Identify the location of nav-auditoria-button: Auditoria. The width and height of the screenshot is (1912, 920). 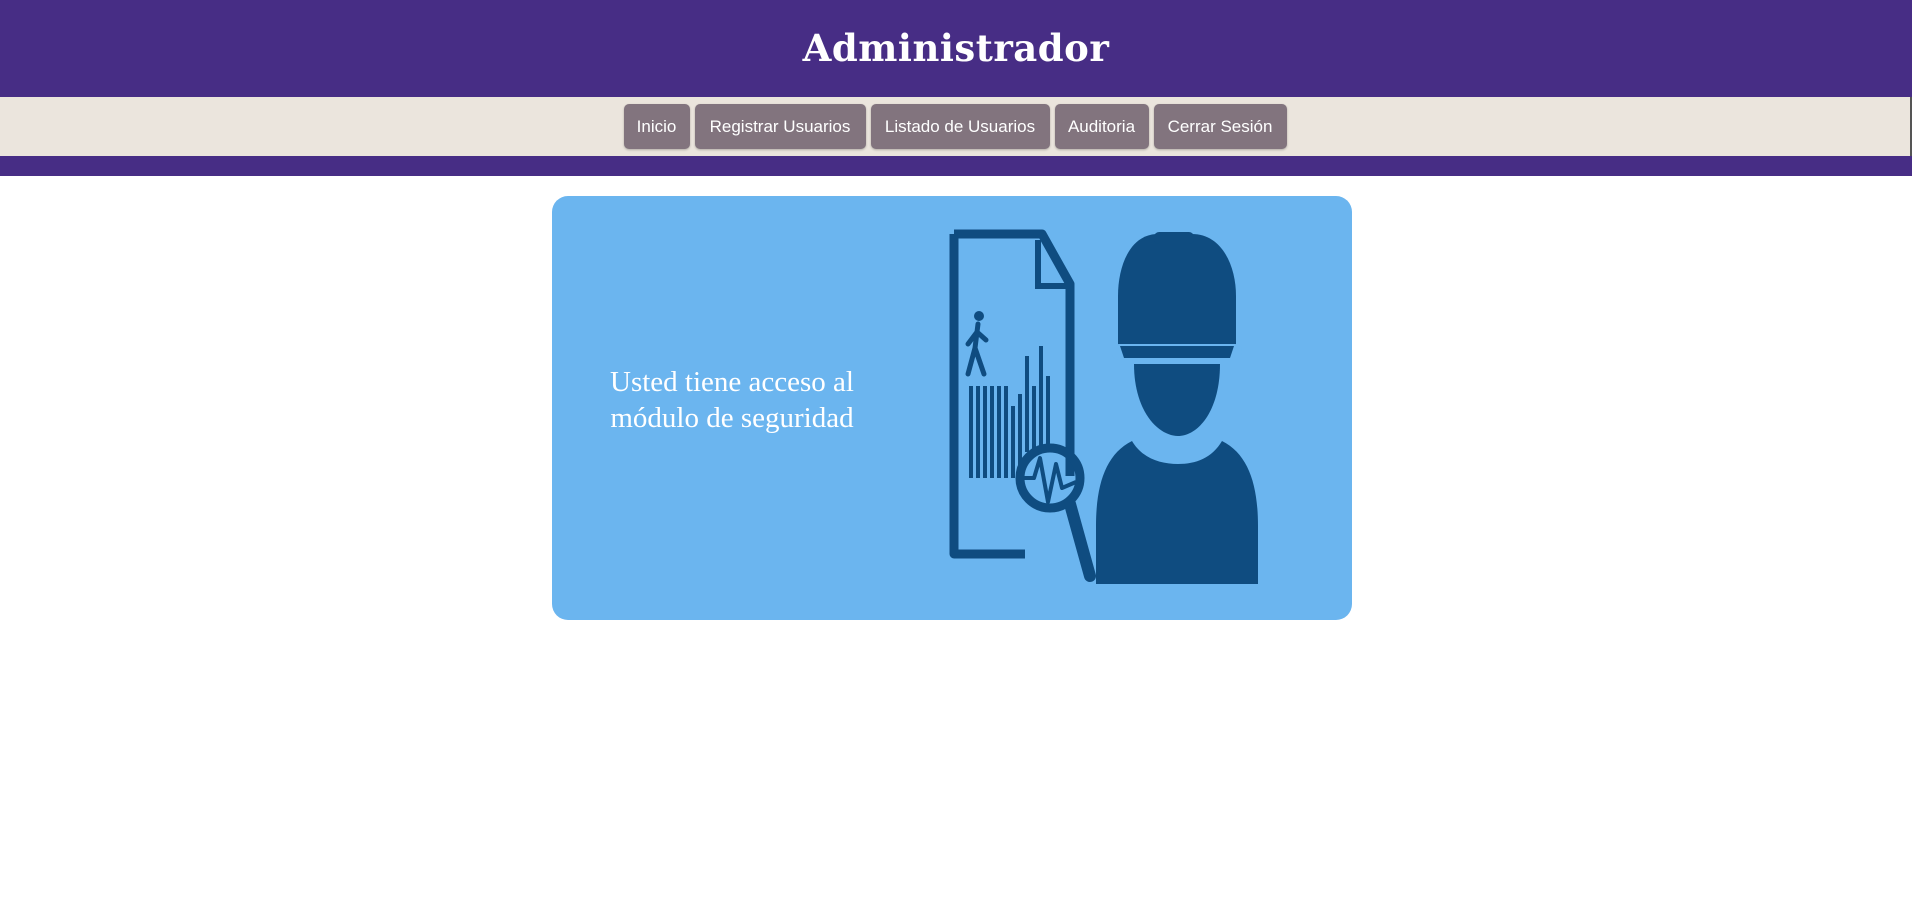
(1101, 126).